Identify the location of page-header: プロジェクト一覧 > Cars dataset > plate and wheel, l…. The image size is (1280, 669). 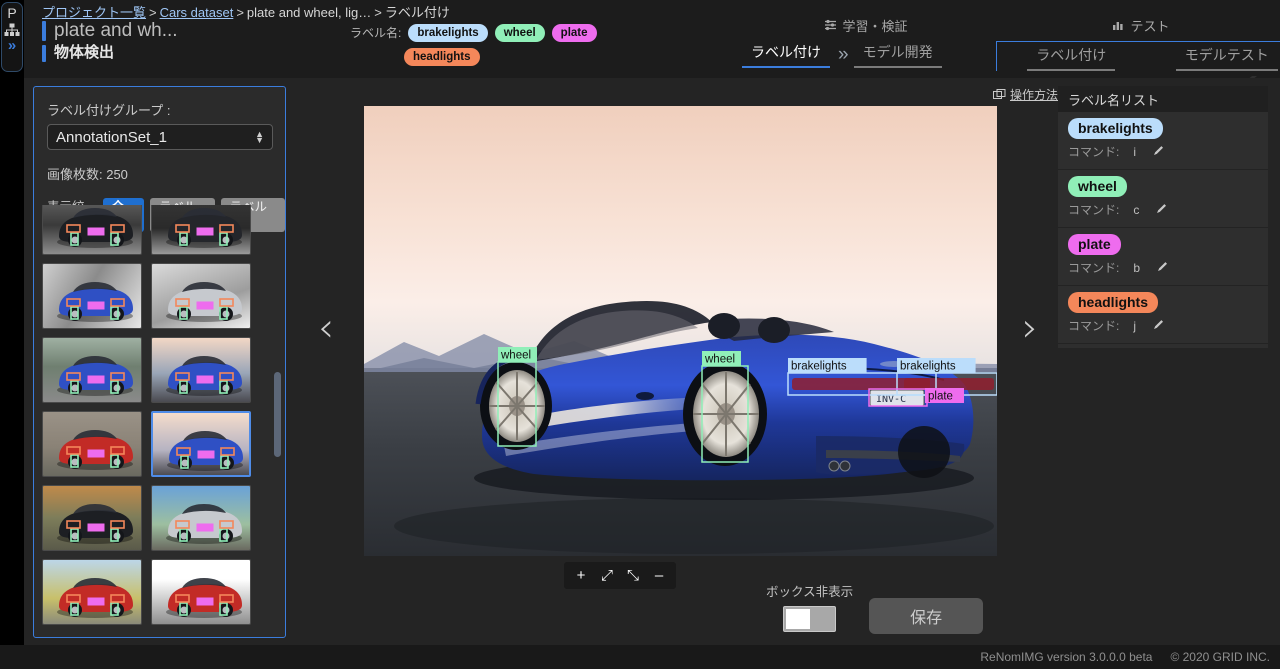
(652, 38).